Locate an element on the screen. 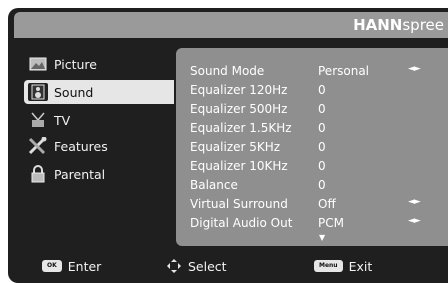 The width and height of the screenshot is (448, 283). footer-bar: OK Enter Select Menu Exit is located at coordinates (231, 266).